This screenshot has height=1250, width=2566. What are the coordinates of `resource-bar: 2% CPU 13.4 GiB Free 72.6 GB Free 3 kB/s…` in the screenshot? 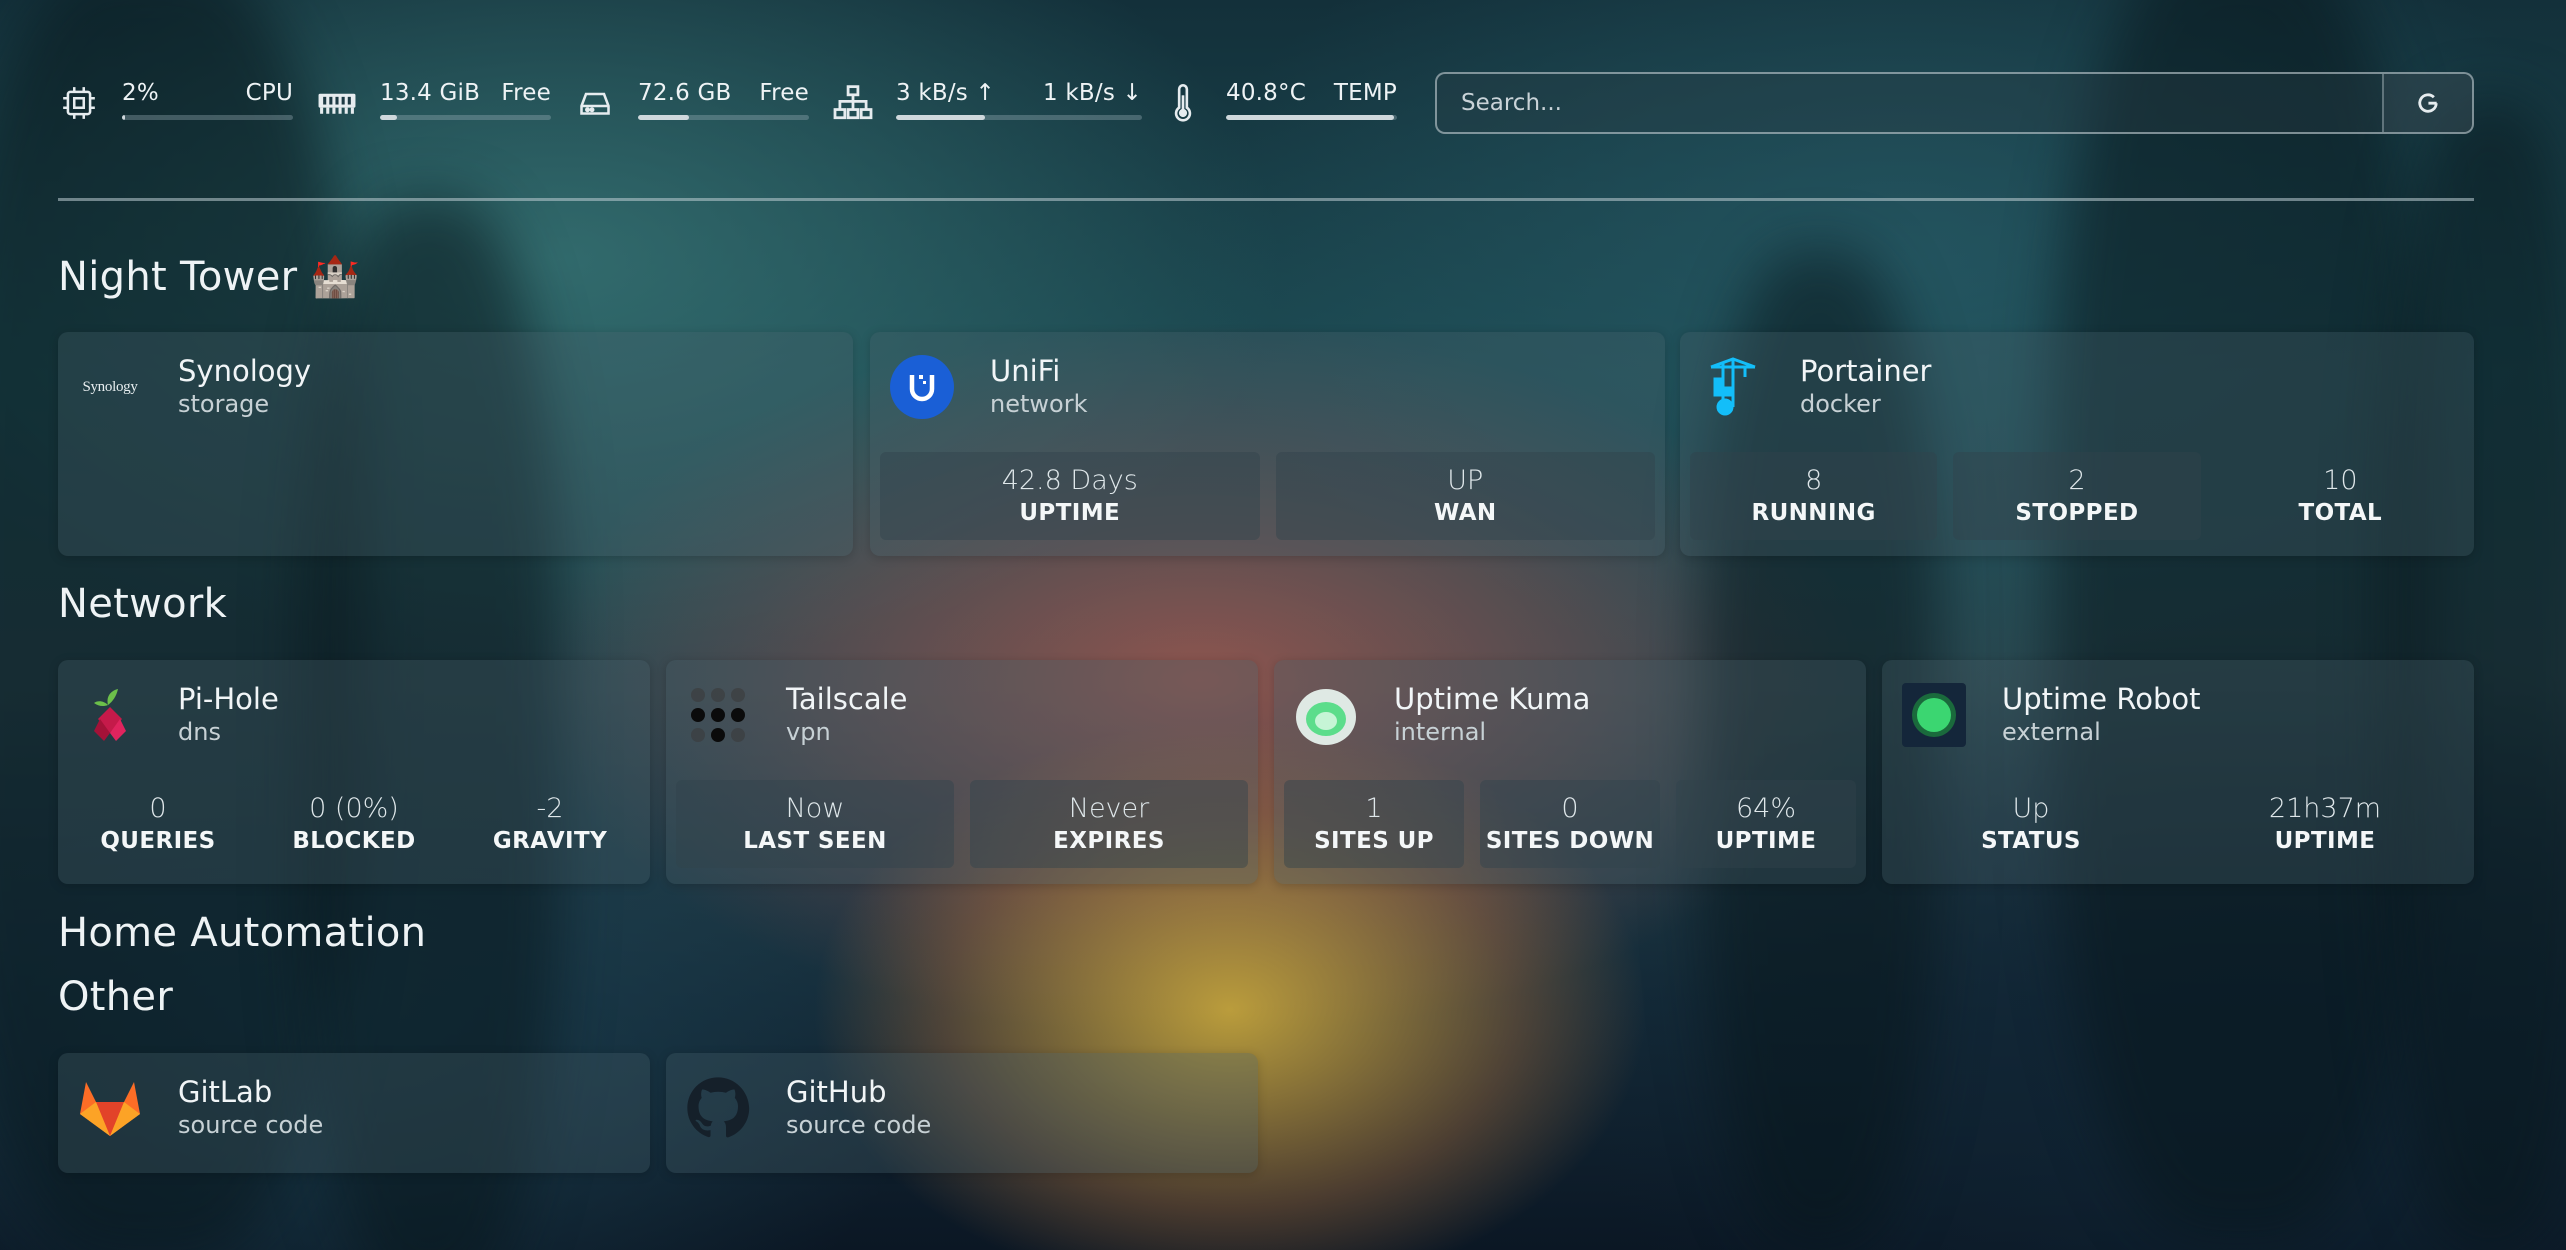 It's located at (1266, 103).